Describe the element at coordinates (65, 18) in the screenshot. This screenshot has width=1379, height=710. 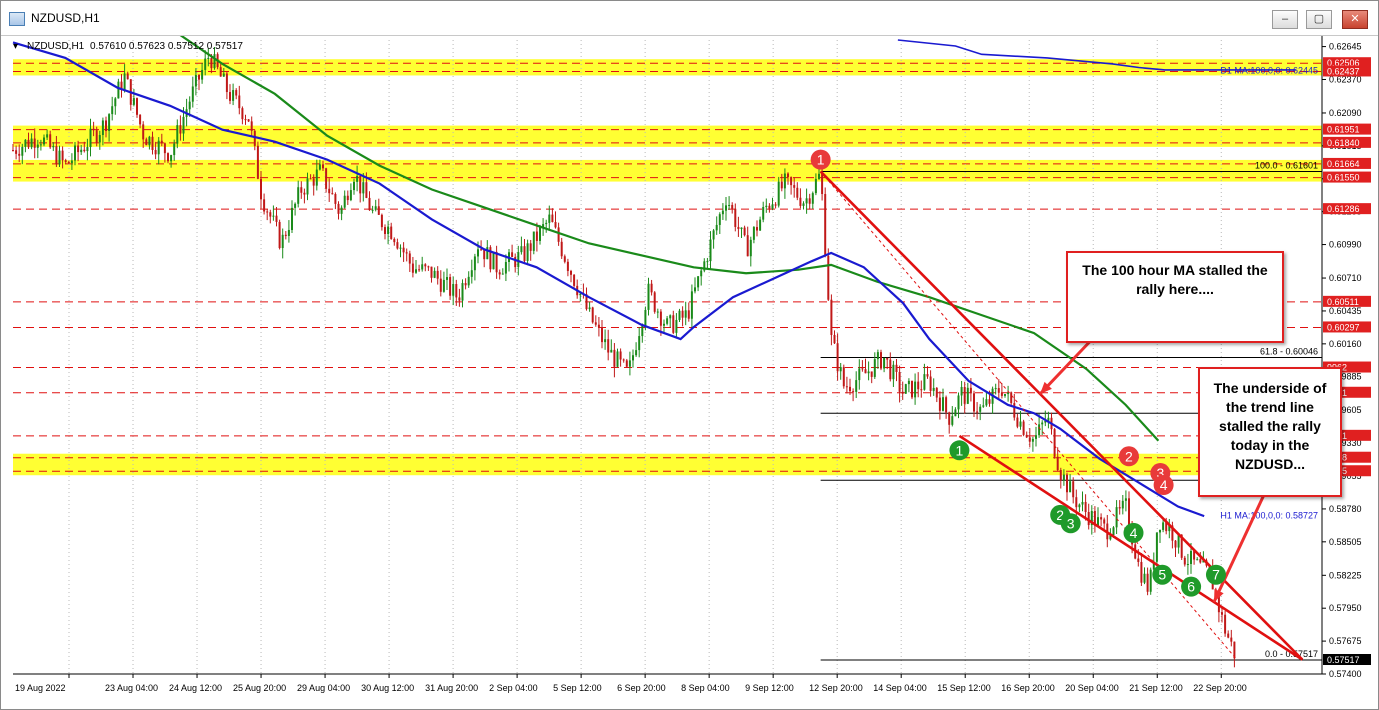
I see `window-title: NZDUSD,H1` at that location.